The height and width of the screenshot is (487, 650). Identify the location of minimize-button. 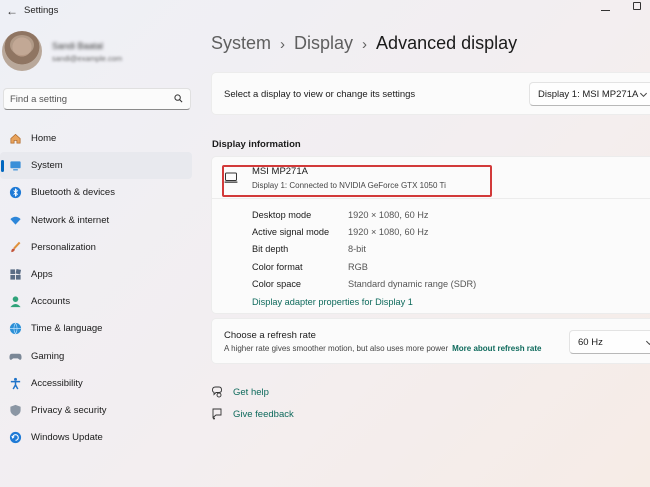
(606, 10).